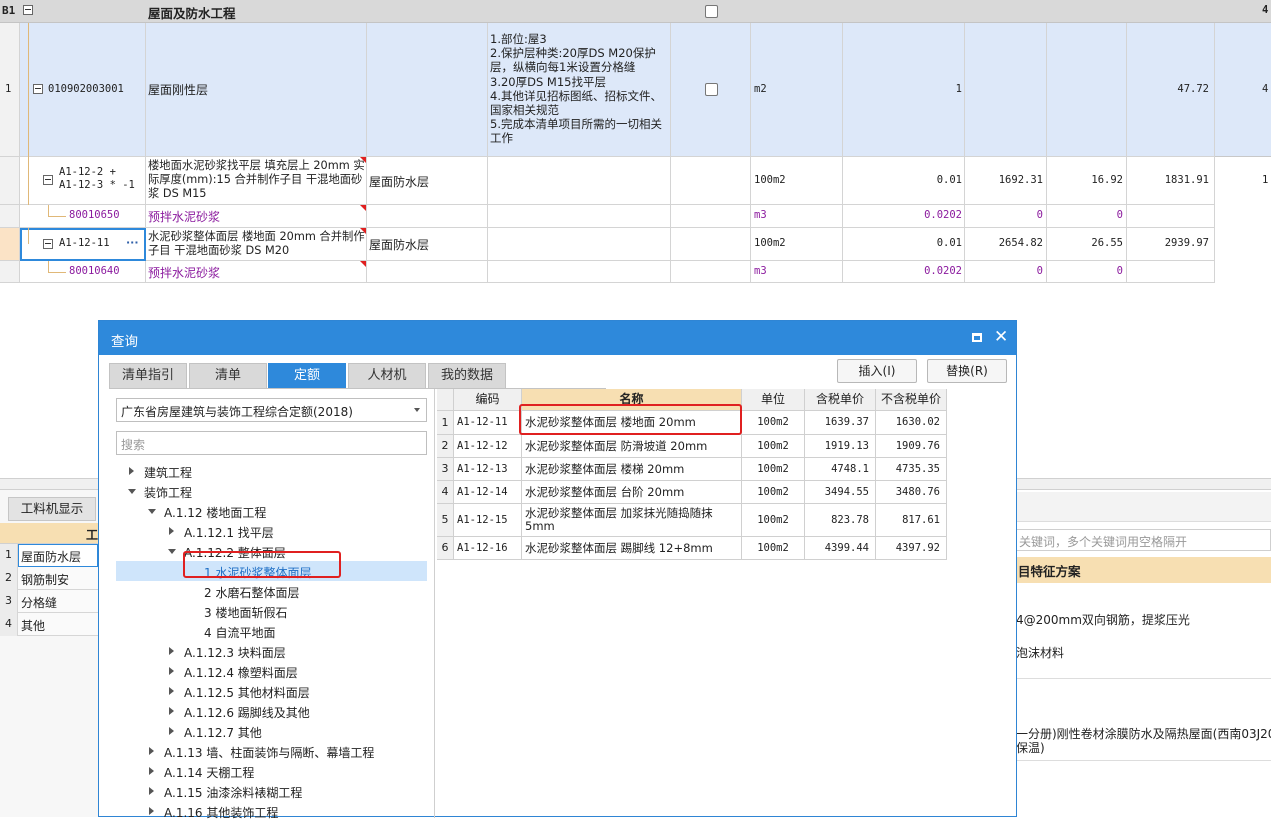 Image resolution: width=1271 pixels, height=821 pixels. I want to click on tree-item: A.1.15 油漆涂料裱糊工程, so click(271, 791).